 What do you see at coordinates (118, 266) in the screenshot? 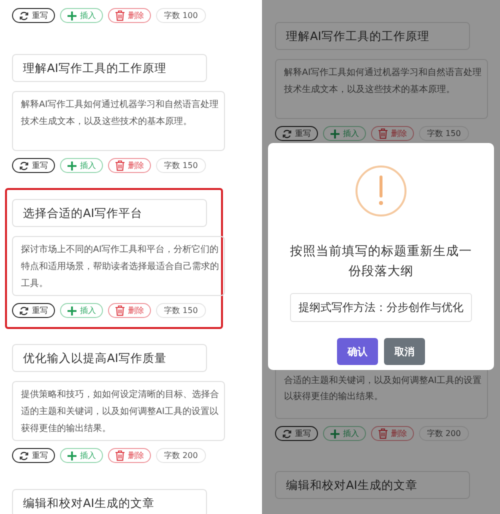
I see `section-description-field: 探讨市场上不同的AI写作工具和平台，分析它们的特点和适用场景，帮助读者选择最适合自己需求的工具。` at bounding box center [118, 266].